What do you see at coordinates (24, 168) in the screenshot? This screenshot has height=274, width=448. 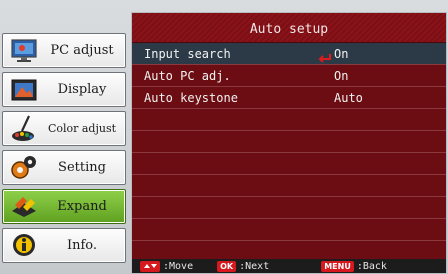 I see `gears-icon` at bounding box center [24, 168].